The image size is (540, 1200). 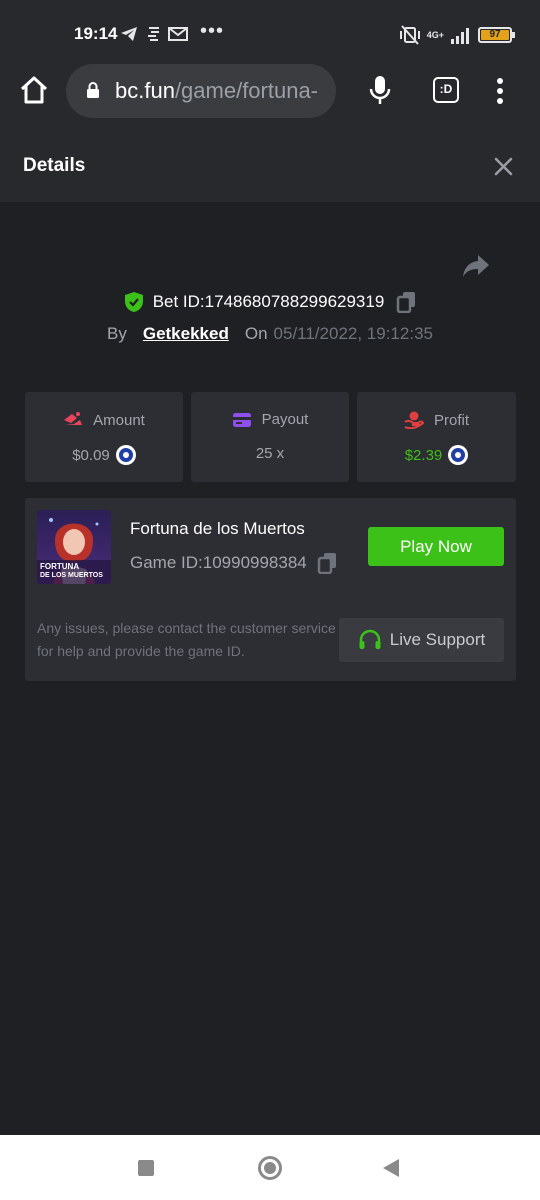 What do you see at coordinates (153, 34) in the screenshot?
I see `data-icon` at bounding box center [153, 34].